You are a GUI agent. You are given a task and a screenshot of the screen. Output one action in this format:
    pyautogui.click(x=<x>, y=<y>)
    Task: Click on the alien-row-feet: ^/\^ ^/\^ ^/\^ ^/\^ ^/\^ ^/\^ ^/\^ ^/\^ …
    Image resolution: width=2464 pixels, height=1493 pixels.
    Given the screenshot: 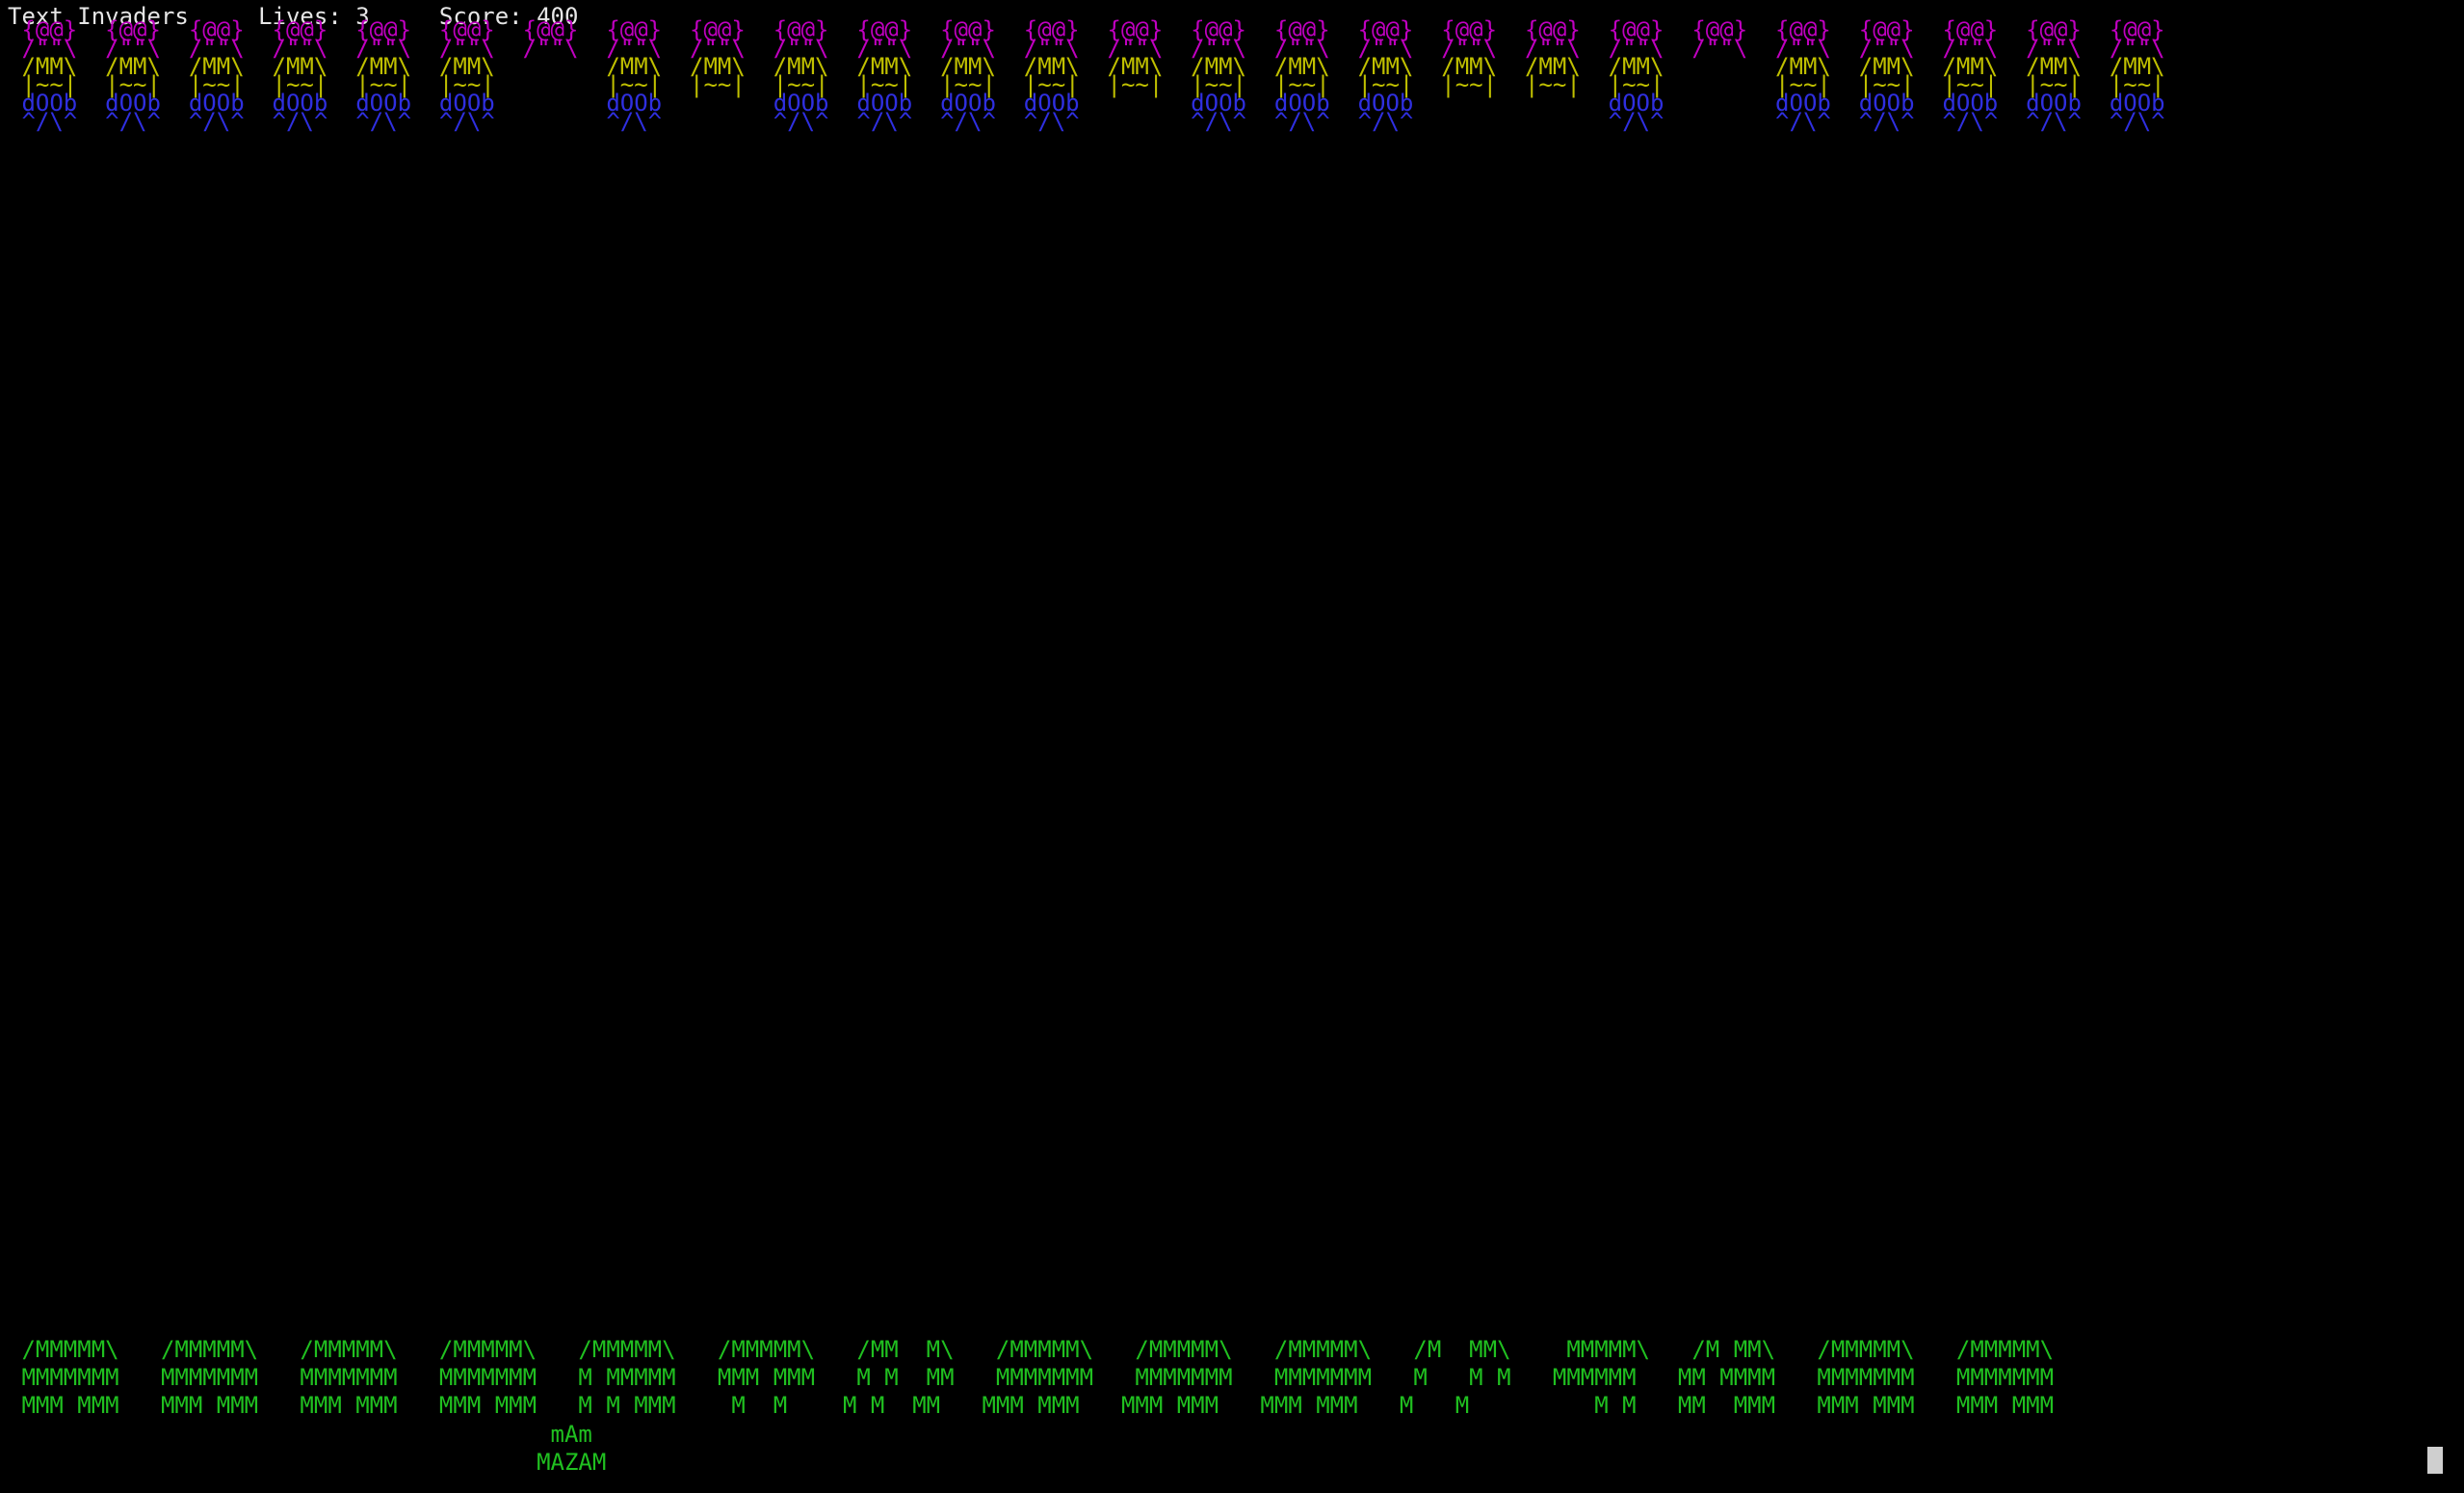 What is the action you would take?
    pyautogui.click(x=1086, y=122)
    